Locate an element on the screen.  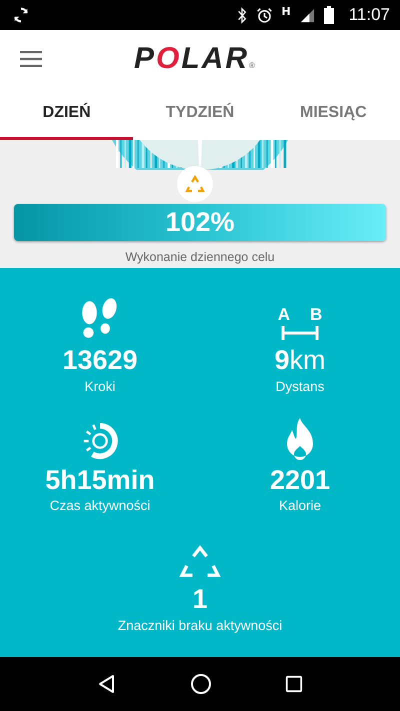
stat-value: 5h15min is located at coordinates (100, 481).